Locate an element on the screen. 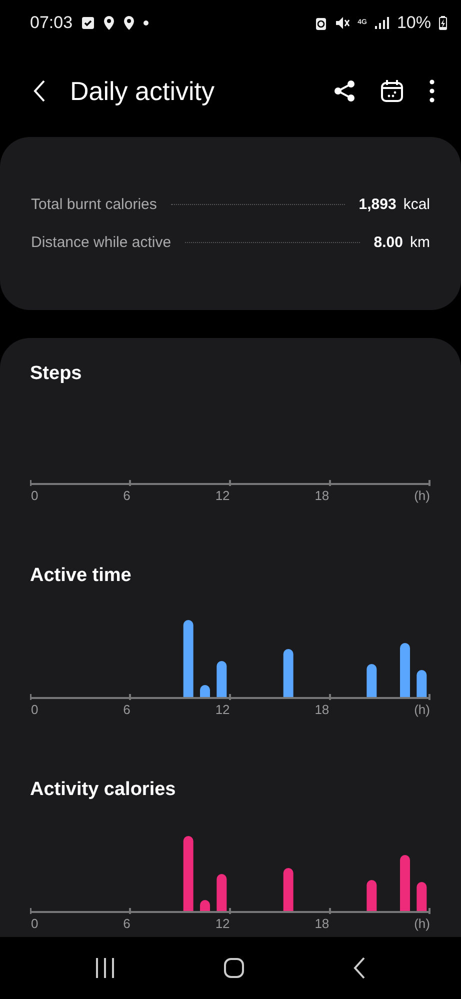 This screenshot has height=999, width=461. more-icon is located at coordinates (432, 91).